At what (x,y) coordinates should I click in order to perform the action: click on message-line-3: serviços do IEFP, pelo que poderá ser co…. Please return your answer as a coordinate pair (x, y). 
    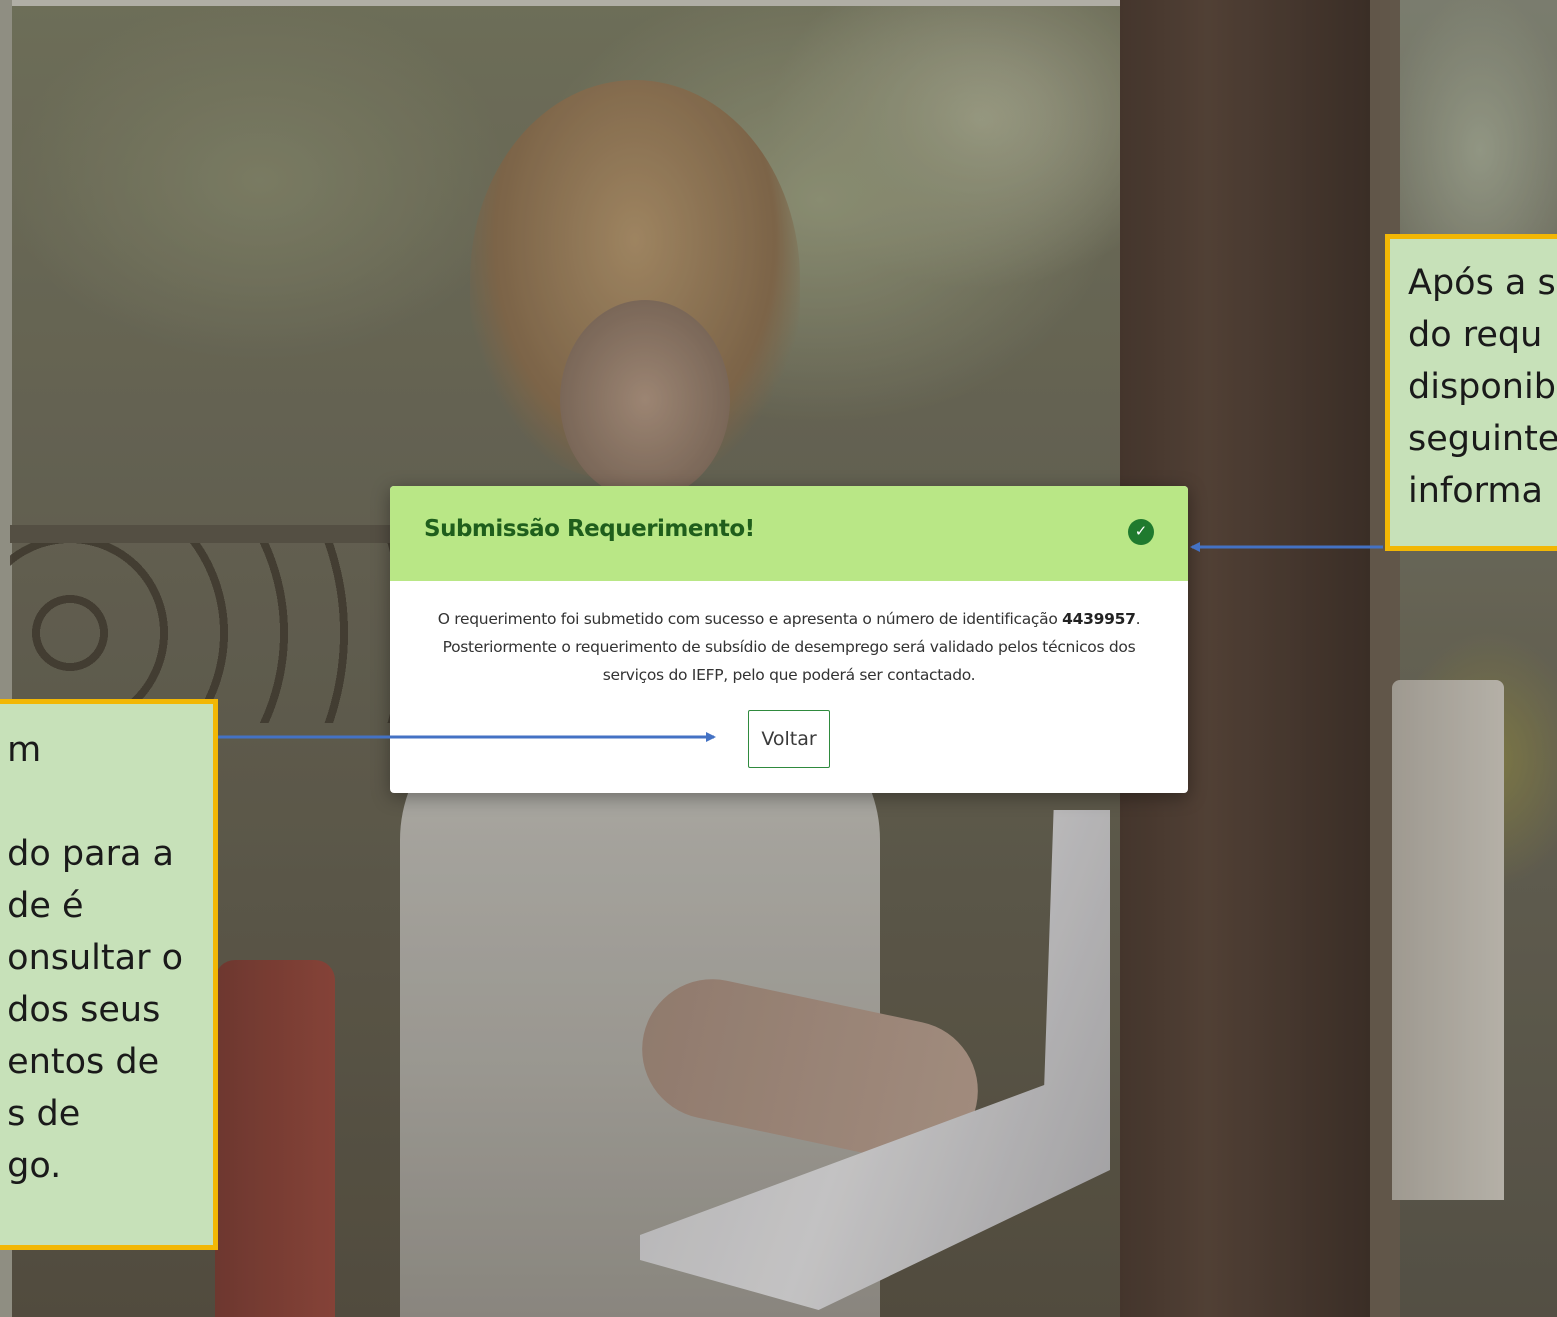
    Looking at the image, I should click on (789, 675).